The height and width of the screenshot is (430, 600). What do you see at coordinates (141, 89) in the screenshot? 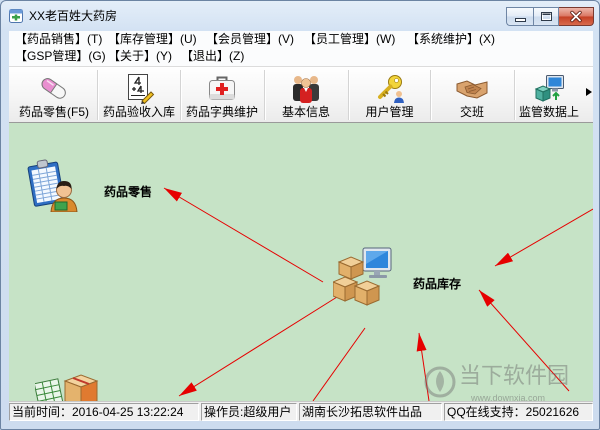
I see `calculator-notepad-icon` at bounding box center [141, 89].